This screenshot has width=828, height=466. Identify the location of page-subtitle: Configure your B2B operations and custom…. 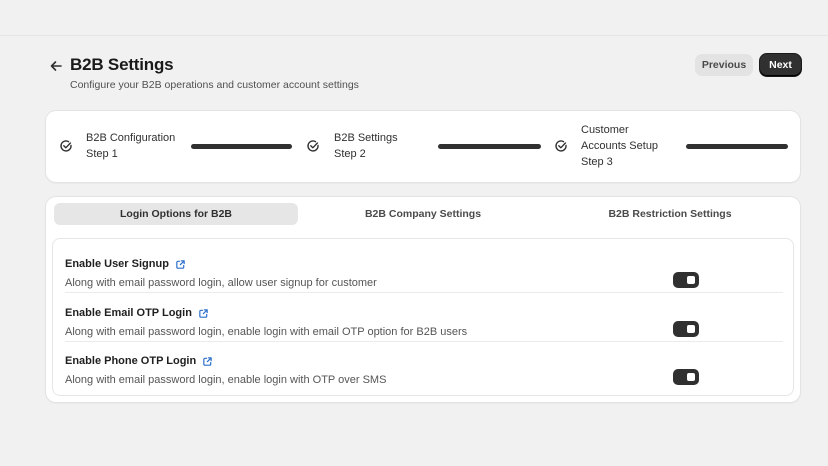
(214, 85).